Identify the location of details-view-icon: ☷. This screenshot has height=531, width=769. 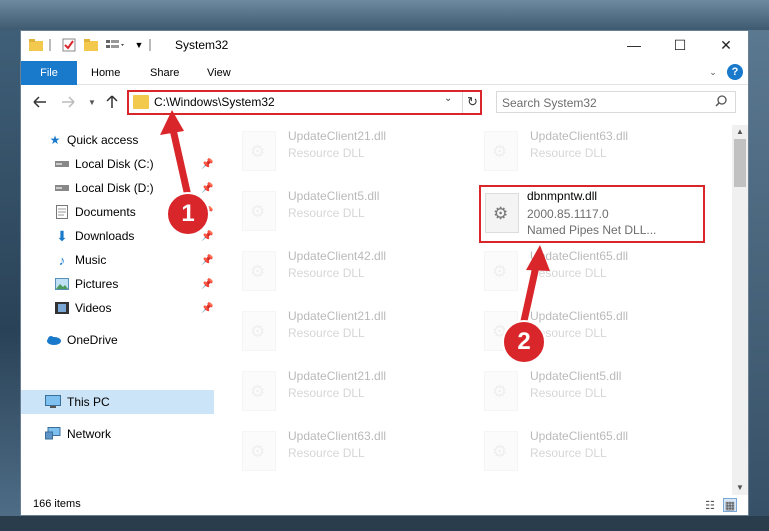
(710, 505).